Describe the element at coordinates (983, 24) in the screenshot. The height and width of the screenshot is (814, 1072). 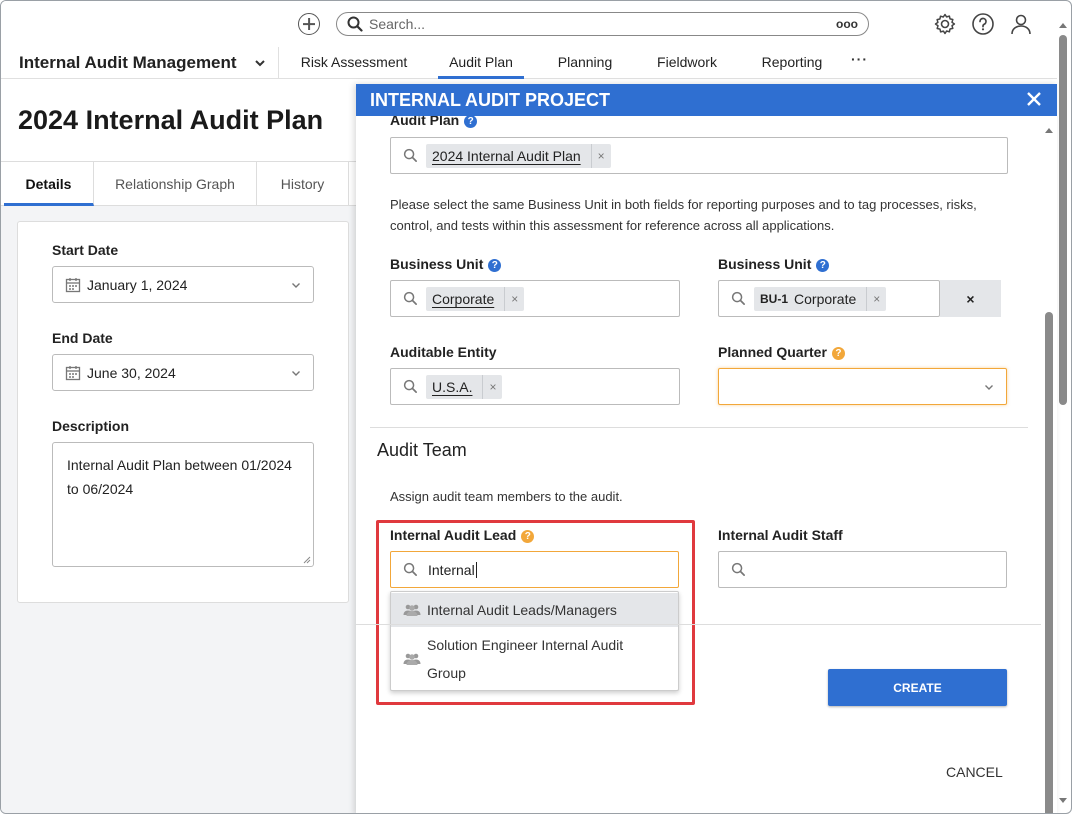
I see `help-icon` at that location.